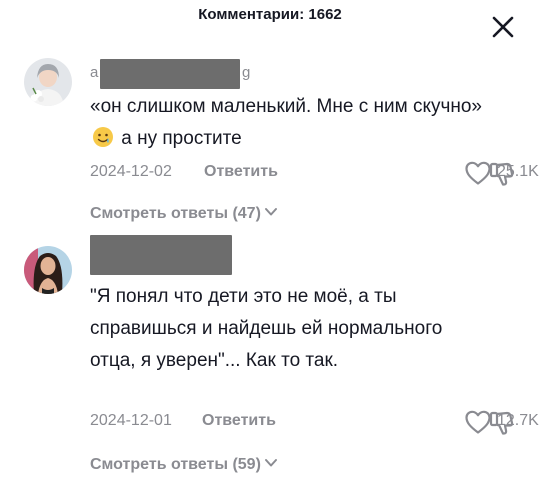 This screenshot has width=540, height=489. I want to click on view-replies-label: Смотреть ответы (59), so click(175, 464).